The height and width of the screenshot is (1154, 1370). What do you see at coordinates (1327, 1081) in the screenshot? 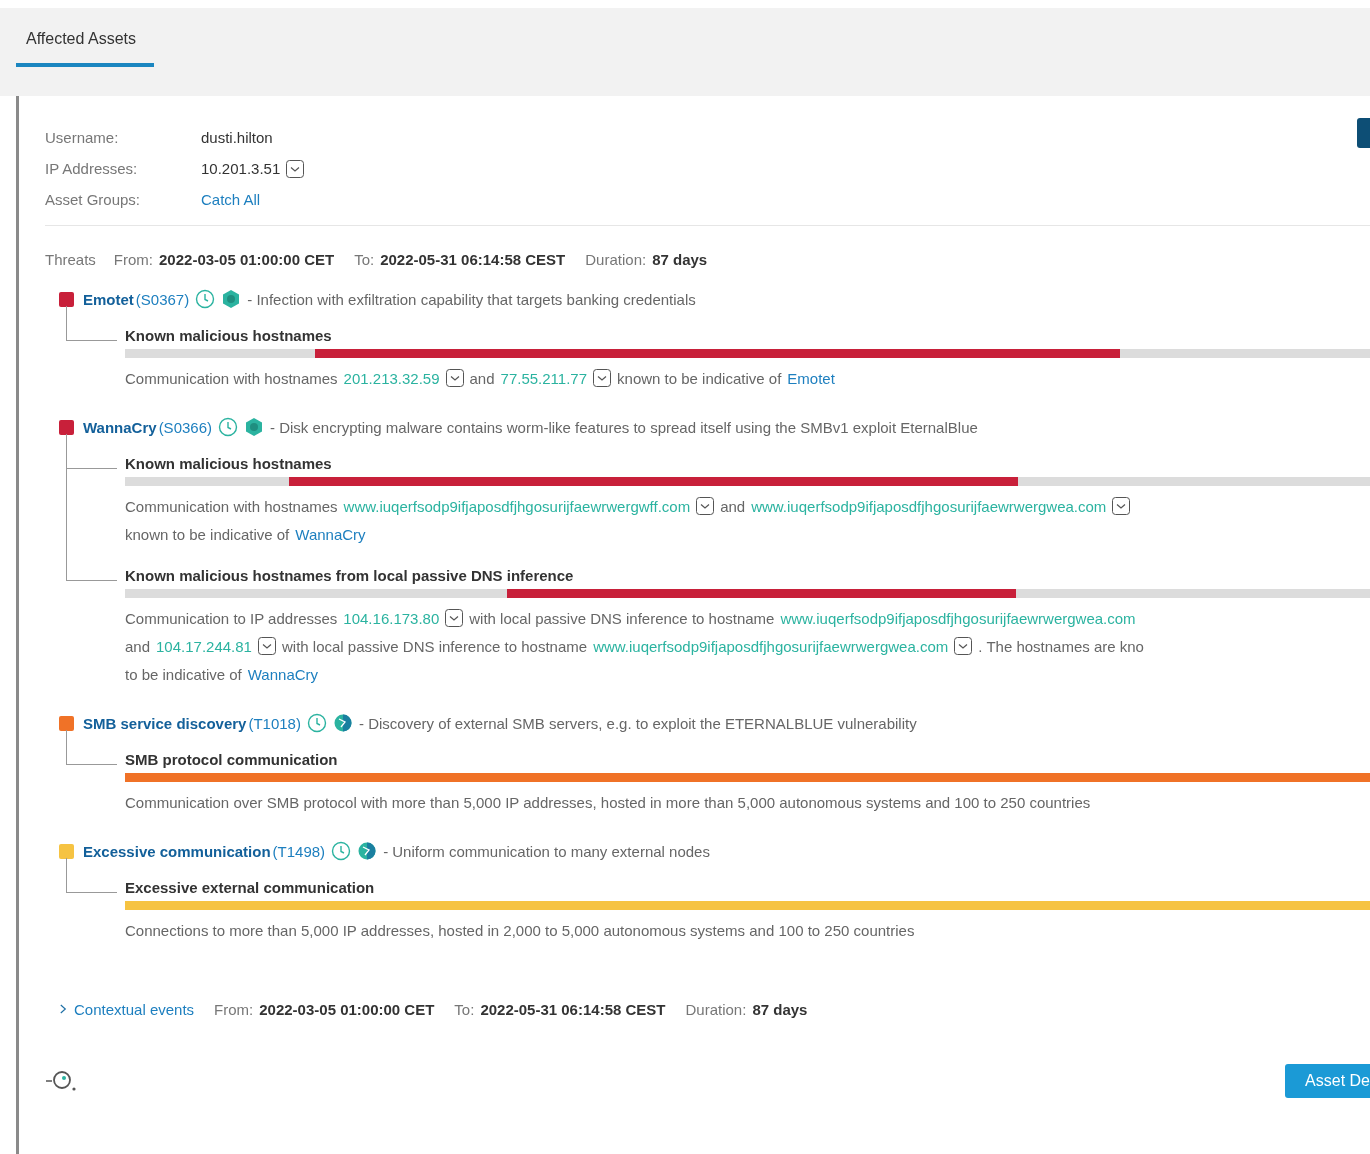
I see `asset-details-button: Asset De` at bounding box center [1327, 1081].